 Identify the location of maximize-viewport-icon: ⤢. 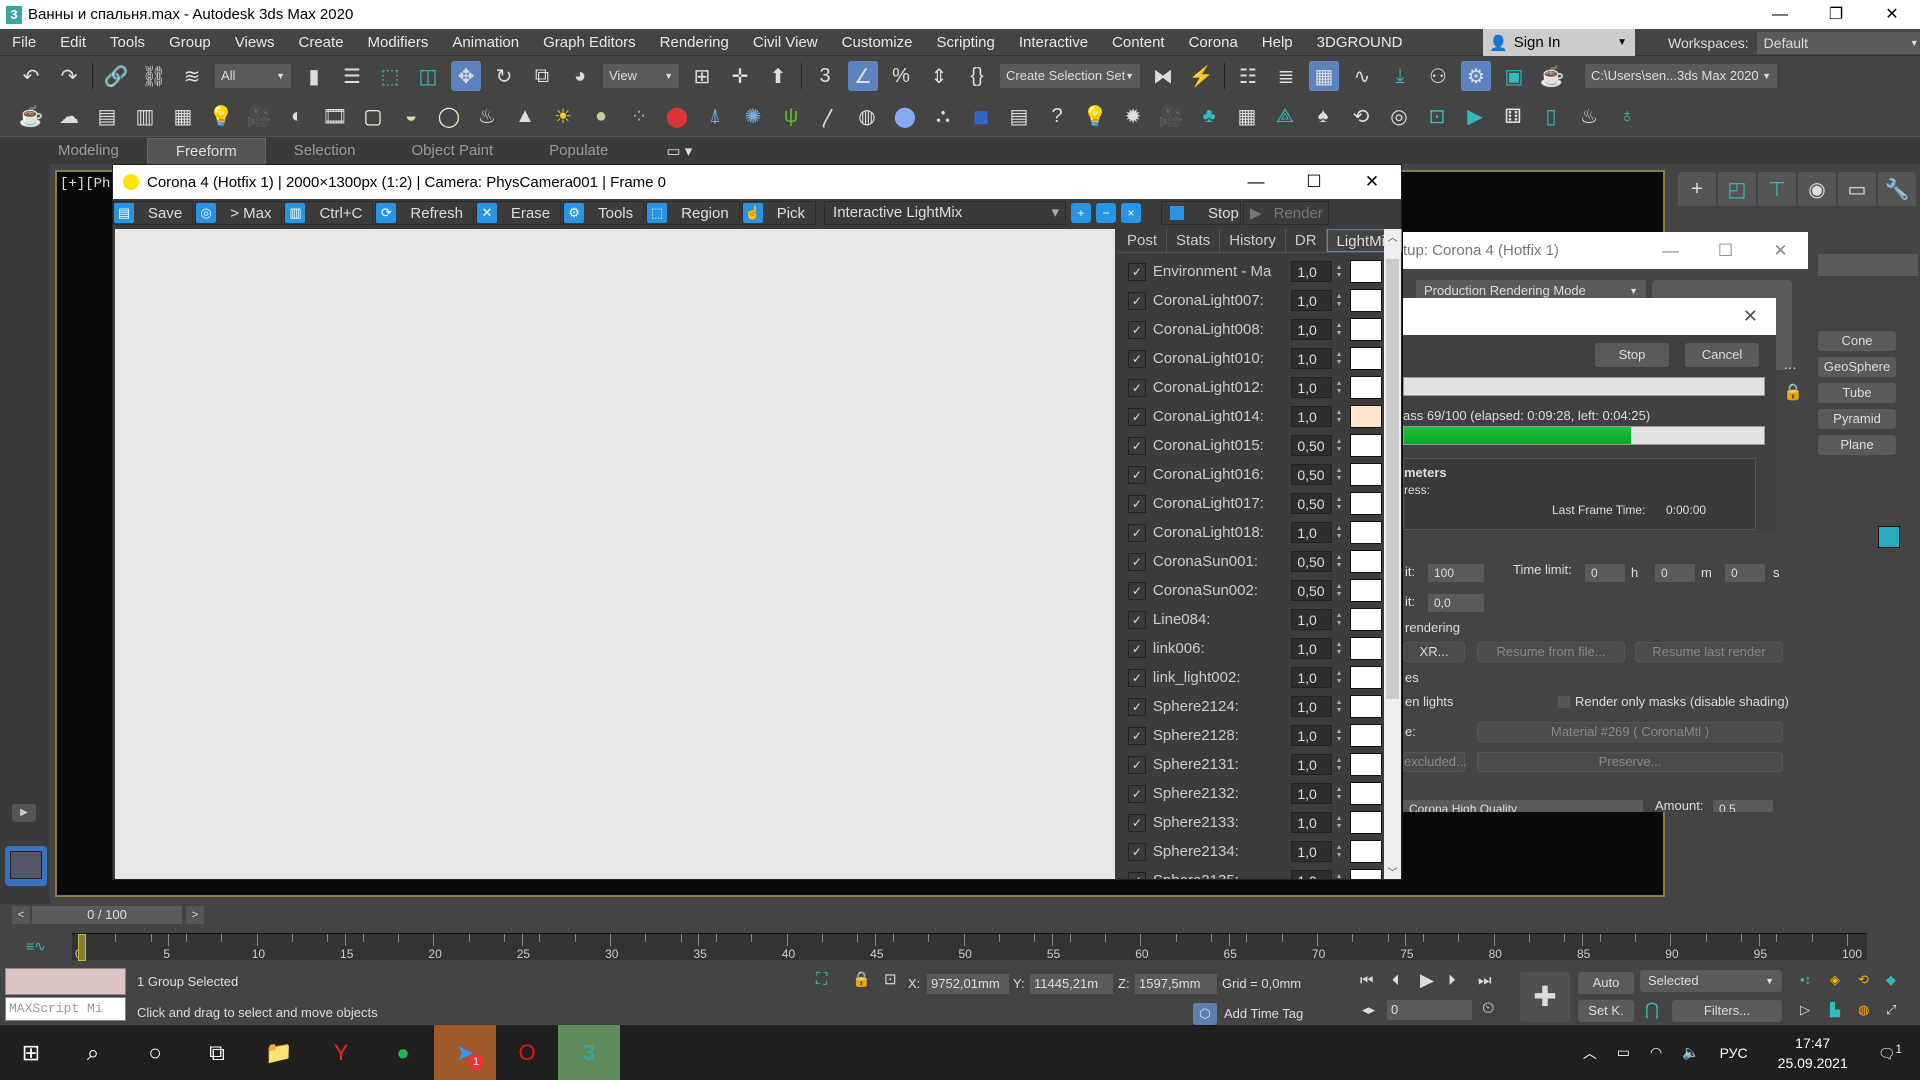
(1891, 1010).